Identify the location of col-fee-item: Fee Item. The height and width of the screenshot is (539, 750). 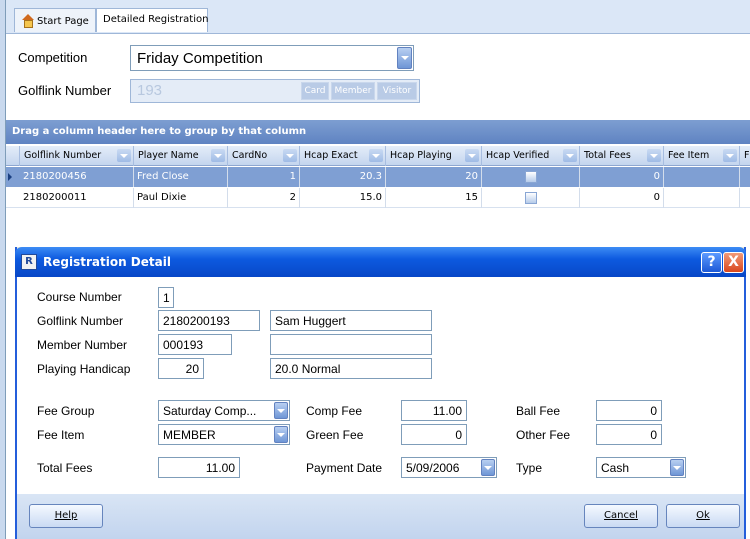
(702, 156).